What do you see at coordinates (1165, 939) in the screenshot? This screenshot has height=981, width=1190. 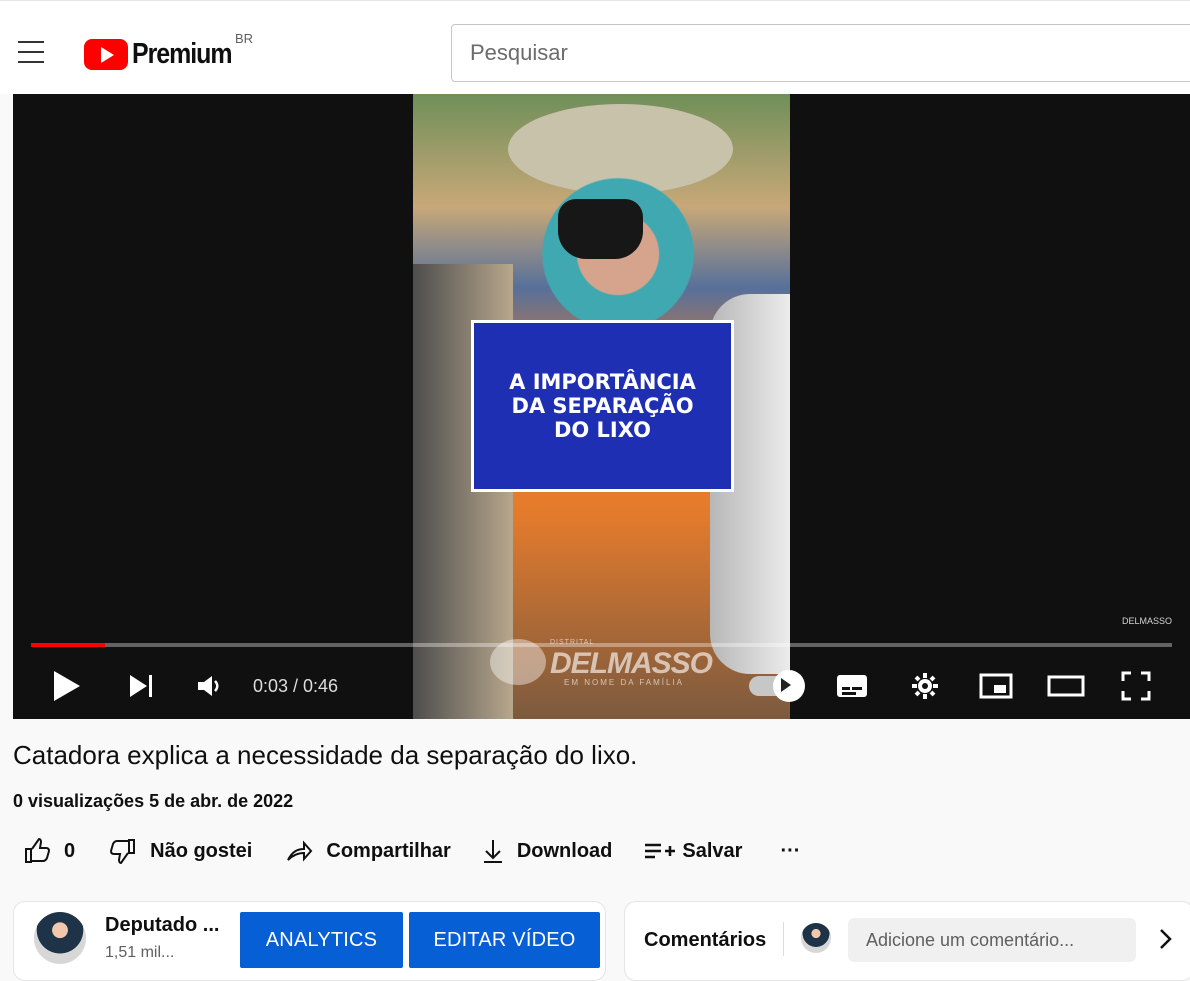 I see `chevron-right-icon` at bounding box center [1165, 939].